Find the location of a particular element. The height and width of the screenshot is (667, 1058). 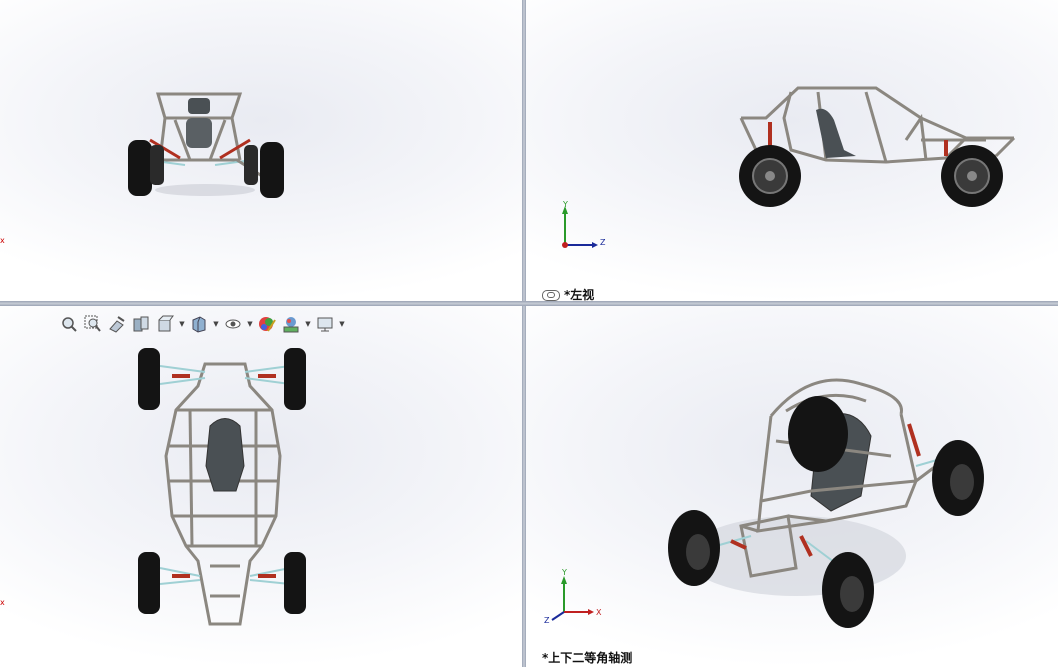

wheel-front is located at coordinates (770, 176).